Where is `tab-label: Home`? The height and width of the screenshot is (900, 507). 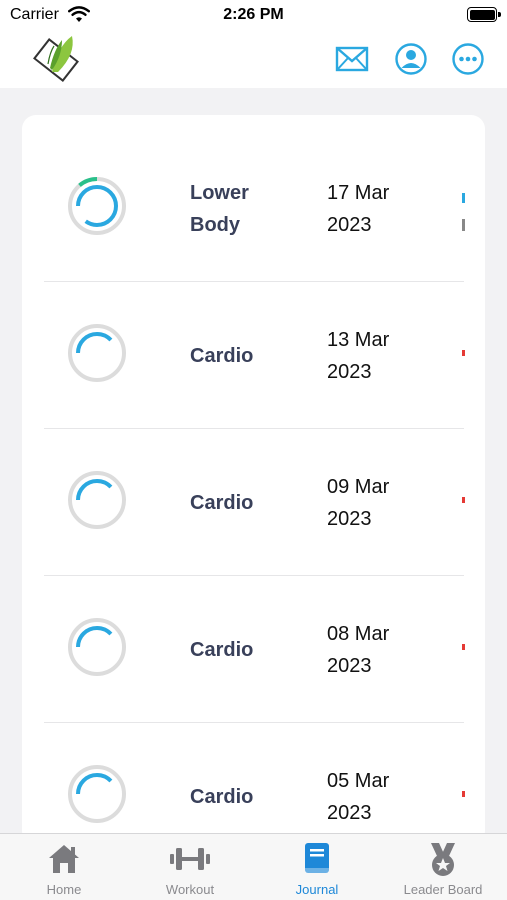
tab-label: Home is located at coordinates (64, 889).